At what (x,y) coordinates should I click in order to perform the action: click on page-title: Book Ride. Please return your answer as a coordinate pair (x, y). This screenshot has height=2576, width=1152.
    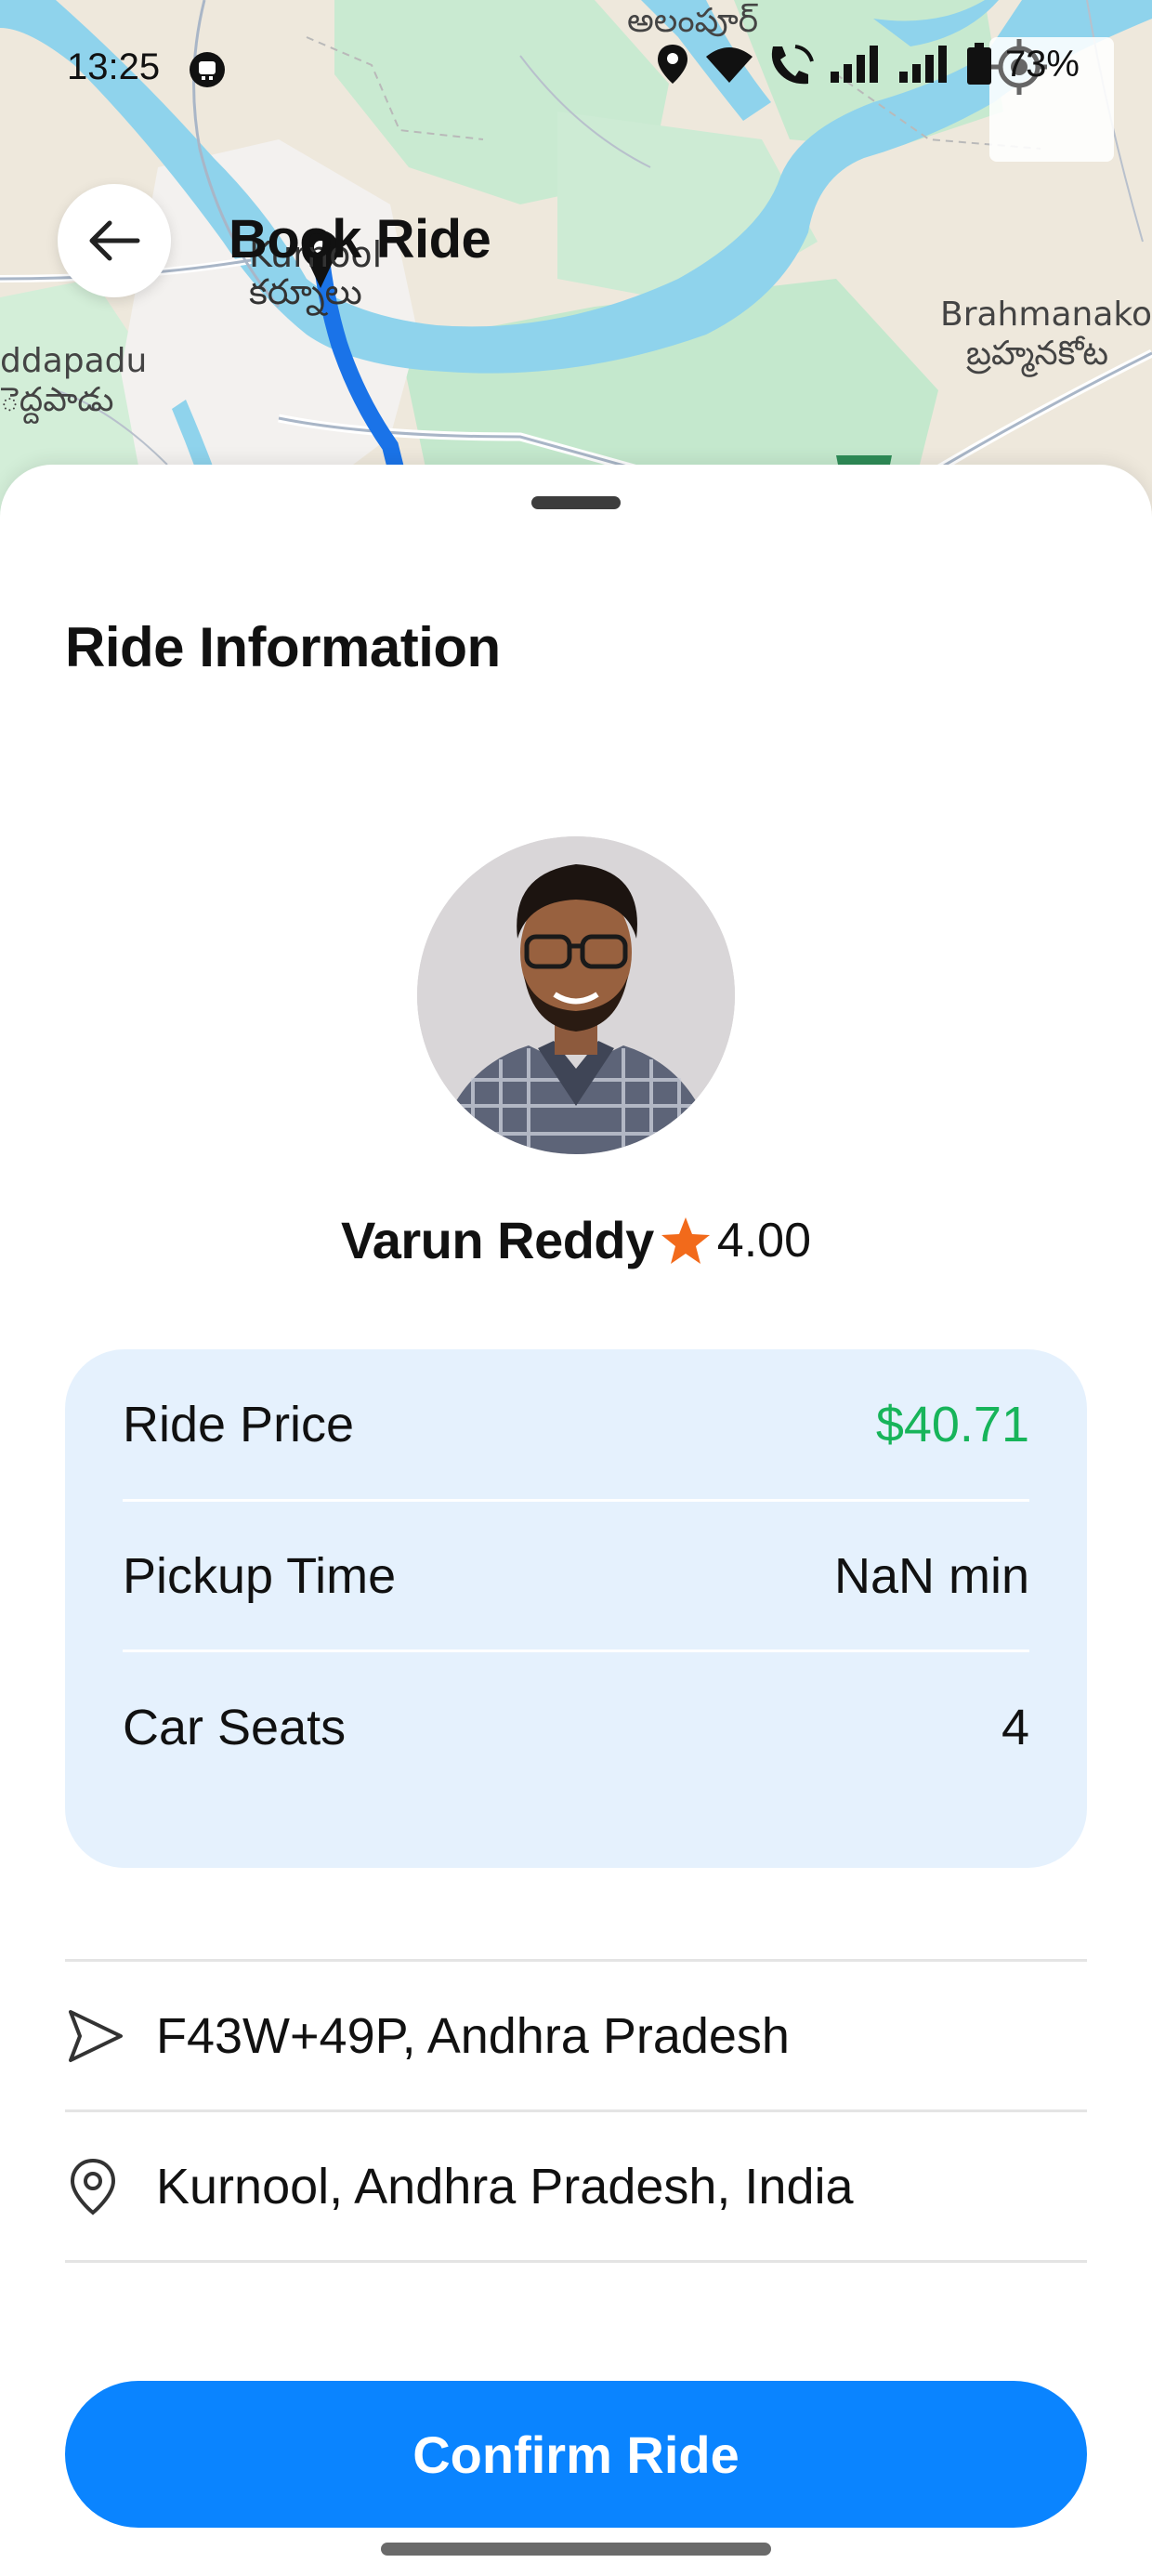
    Looking at the image, I should click on (360, 239).